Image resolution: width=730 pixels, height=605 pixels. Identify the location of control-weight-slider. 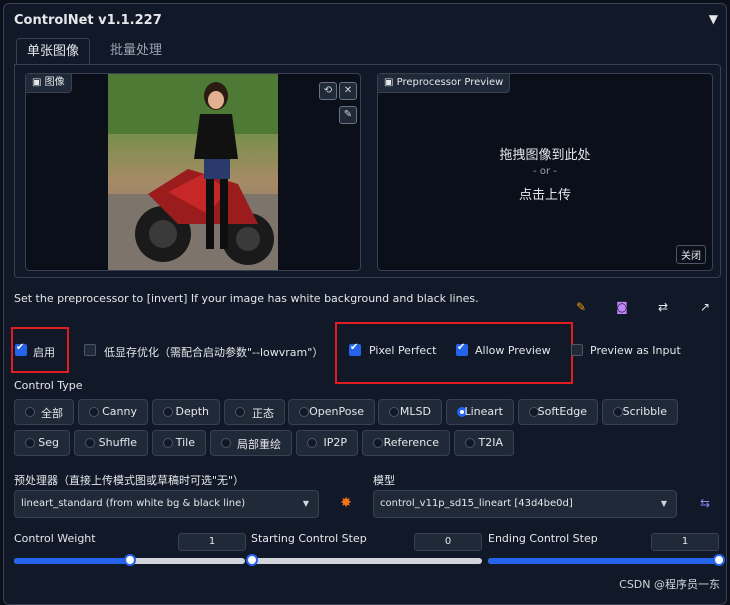
(129, 560).